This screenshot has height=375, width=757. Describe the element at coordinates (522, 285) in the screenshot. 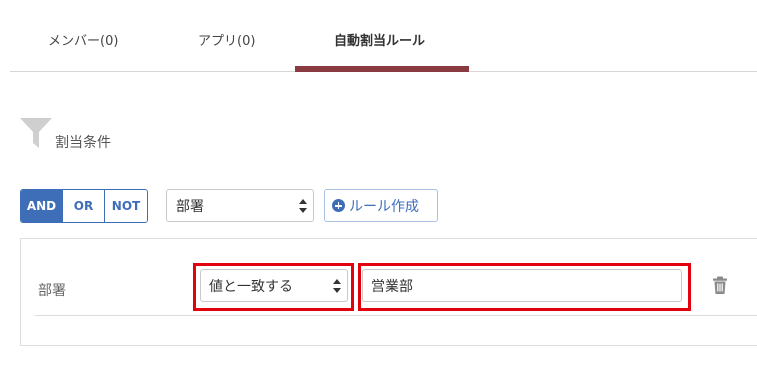

I see `value-input: 営業部` at that location.